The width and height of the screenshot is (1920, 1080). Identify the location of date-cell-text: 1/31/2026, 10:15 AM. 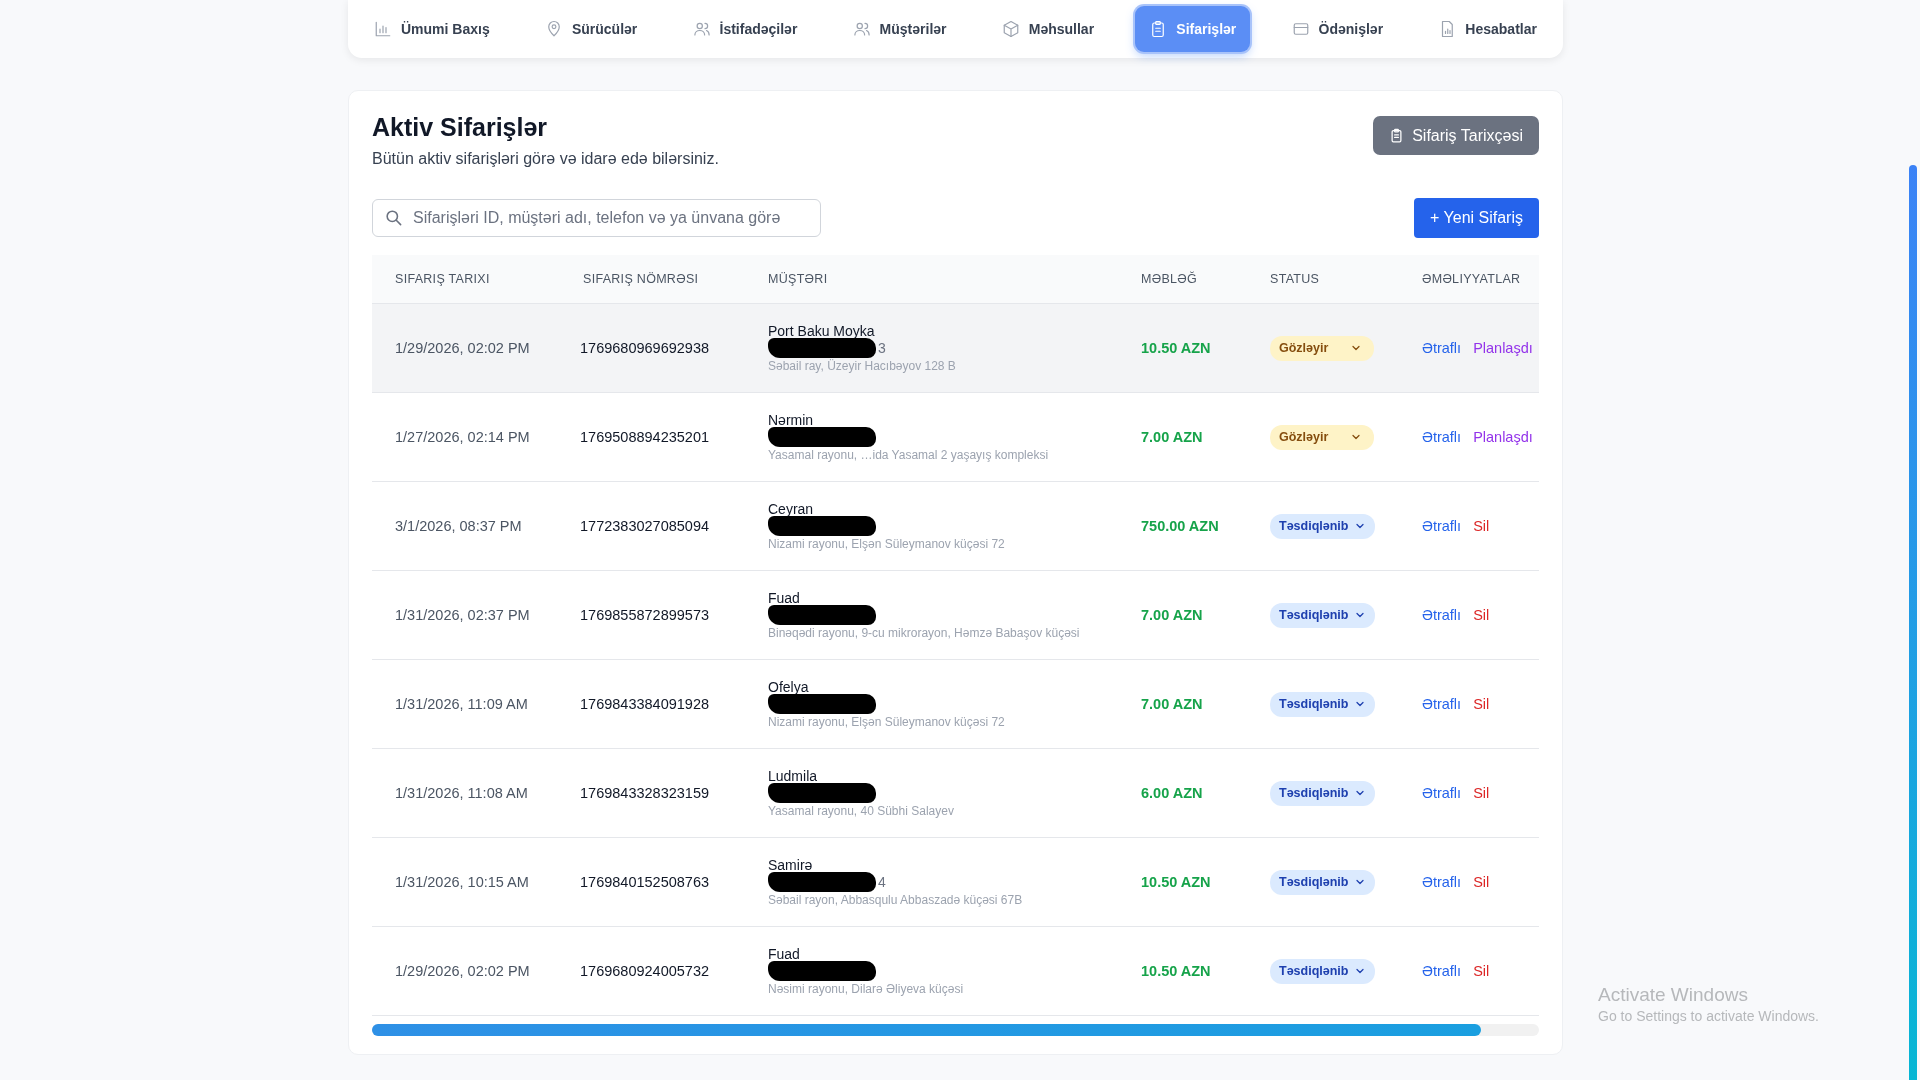
(462, 882).